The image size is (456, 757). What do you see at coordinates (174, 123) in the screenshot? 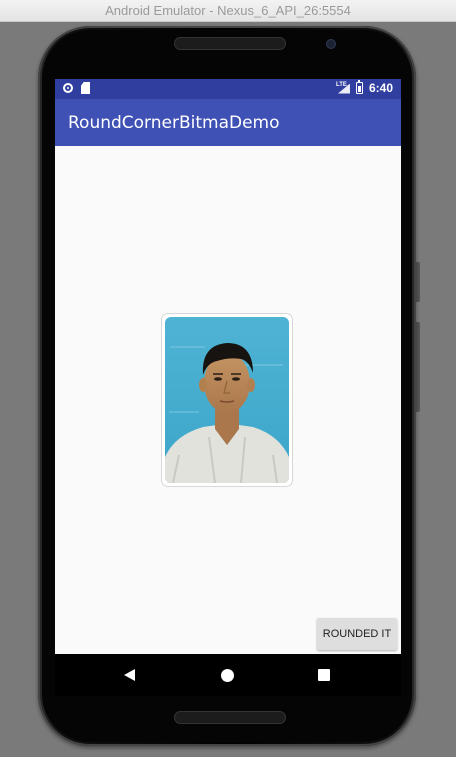
I see `app-title: RoundCornerBitmaDemo` at bounding box center [174, 123].